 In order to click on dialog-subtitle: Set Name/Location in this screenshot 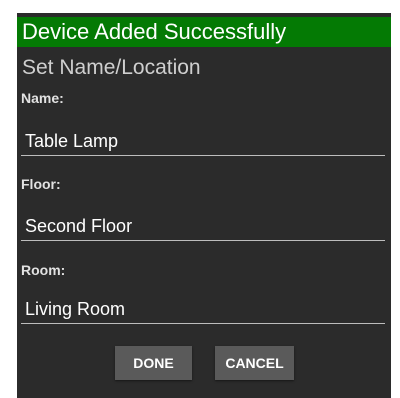, I will do `click(111, 67)`.